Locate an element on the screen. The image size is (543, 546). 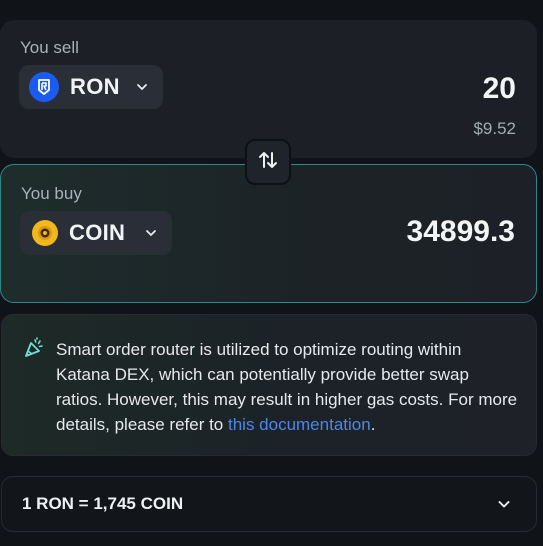
sell-token-name: RON is located at coordinates (95, 86).